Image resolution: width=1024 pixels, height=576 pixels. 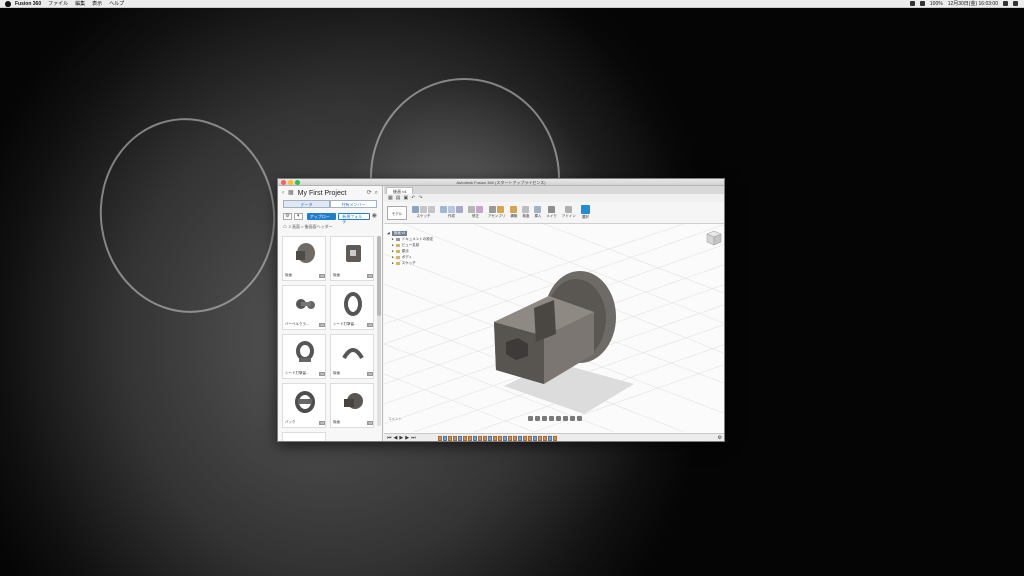 What do you see at coordinates (551, 418) in the screenshot?
I see `zoom-icon` at bounding box center [551, 418].